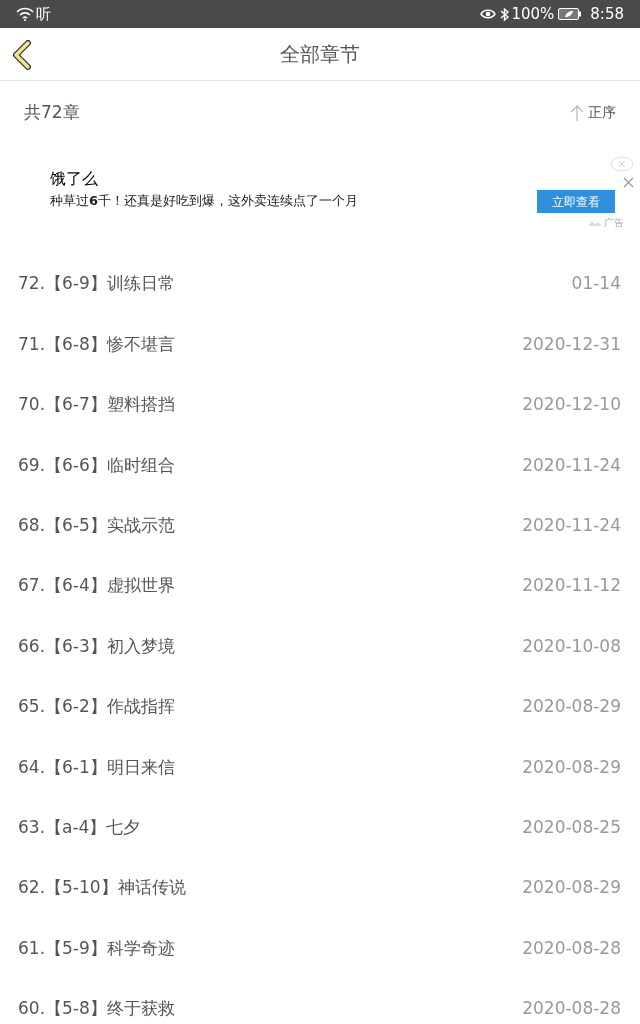 The width and height of the screenshot is (640, 1024). What do you see at coordinates (571, 344) in the screenshot?
I see `chapter-date: 2020-12-31` at bounding box center [571, 344].